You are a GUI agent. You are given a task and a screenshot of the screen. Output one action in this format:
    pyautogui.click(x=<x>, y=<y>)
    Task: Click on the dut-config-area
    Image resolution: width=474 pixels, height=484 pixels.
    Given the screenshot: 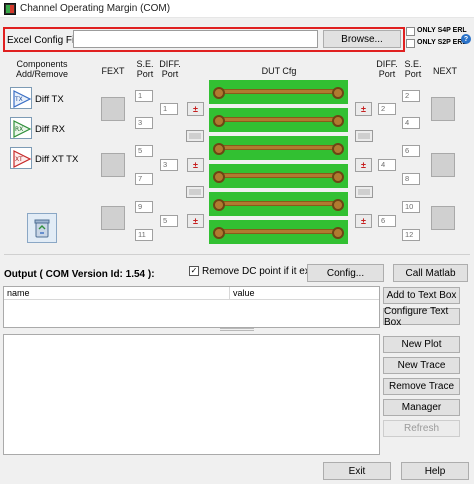 What is the action you would take?
    pyautogui.click(x=278, y=163)
    